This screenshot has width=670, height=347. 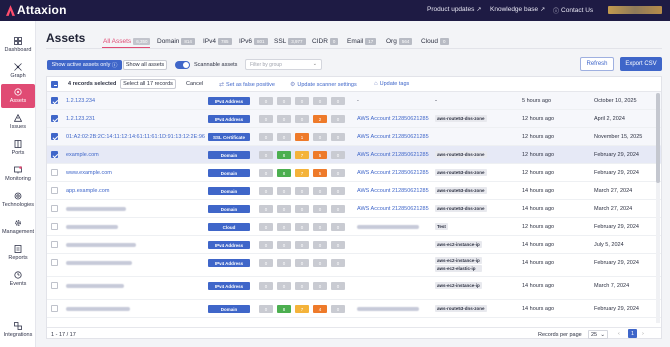 What do you see at coordinates (127, 41) in the screenshot?
I see `tab-all-assets: All Assets 6,350` at bounding box center [127, 41].